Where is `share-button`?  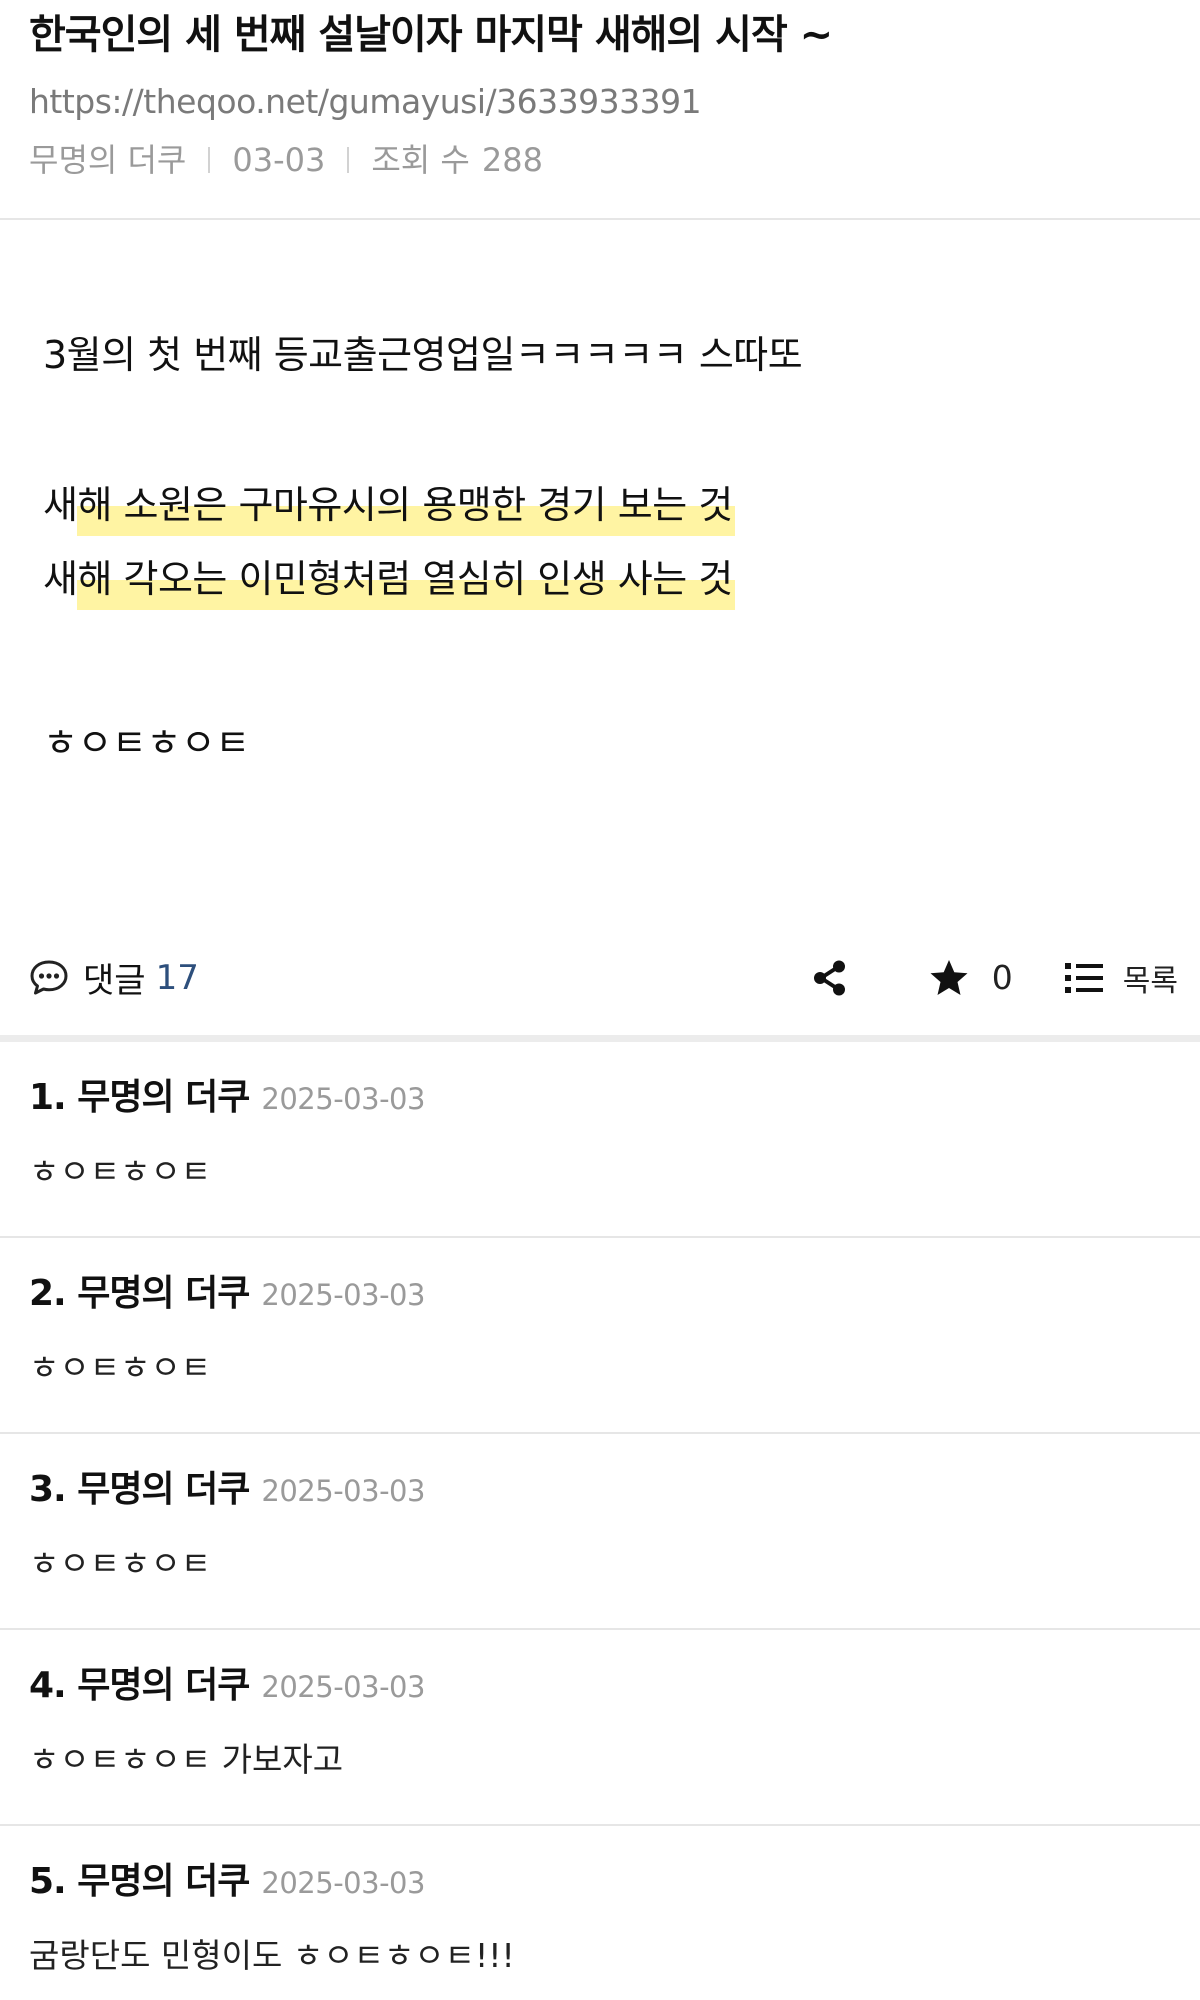 share-button is located at coordinates (830, 978).